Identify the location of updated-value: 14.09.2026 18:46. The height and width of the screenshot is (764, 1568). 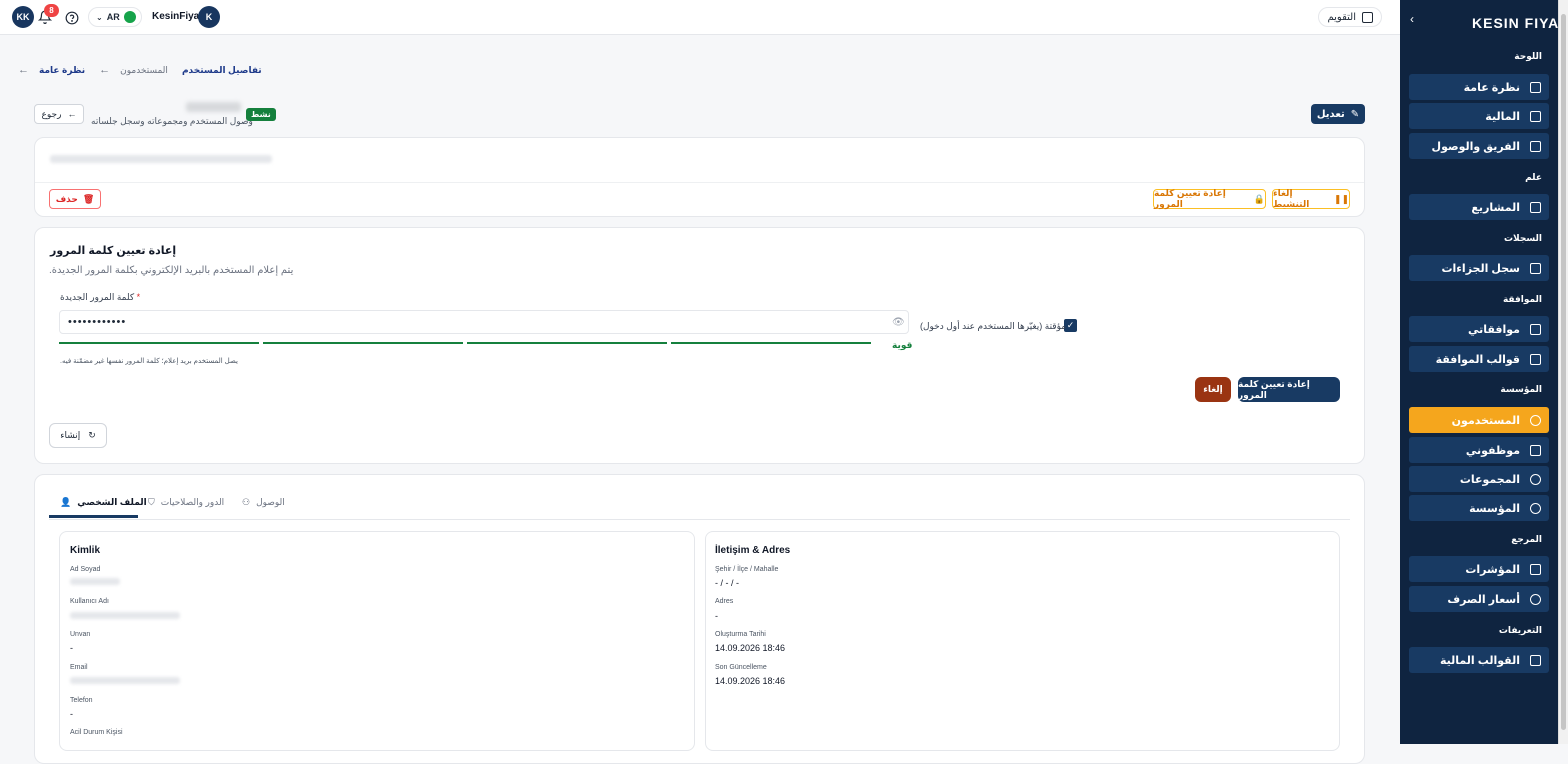
(750, 681).